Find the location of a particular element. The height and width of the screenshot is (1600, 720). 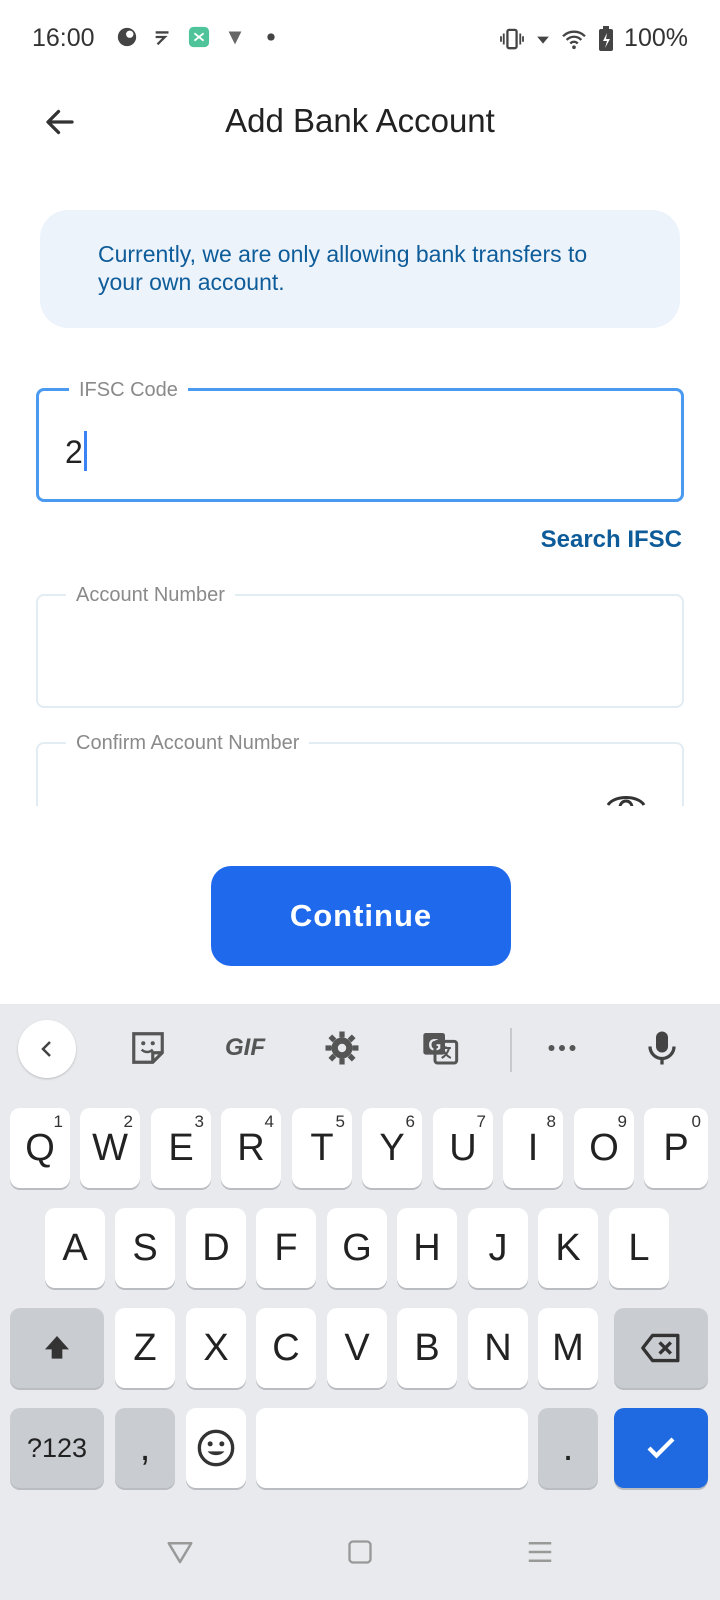

ifsc-label: IFSC Code is located at coordinates (128, 390).